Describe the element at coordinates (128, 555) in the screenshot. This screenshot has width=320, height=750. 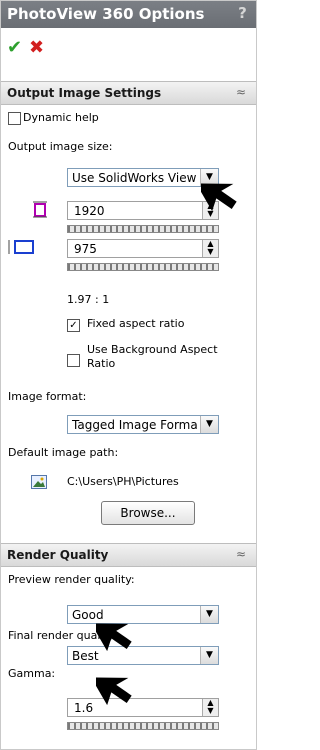
I see `render-quality-header: Render Quality ≈` at that location.